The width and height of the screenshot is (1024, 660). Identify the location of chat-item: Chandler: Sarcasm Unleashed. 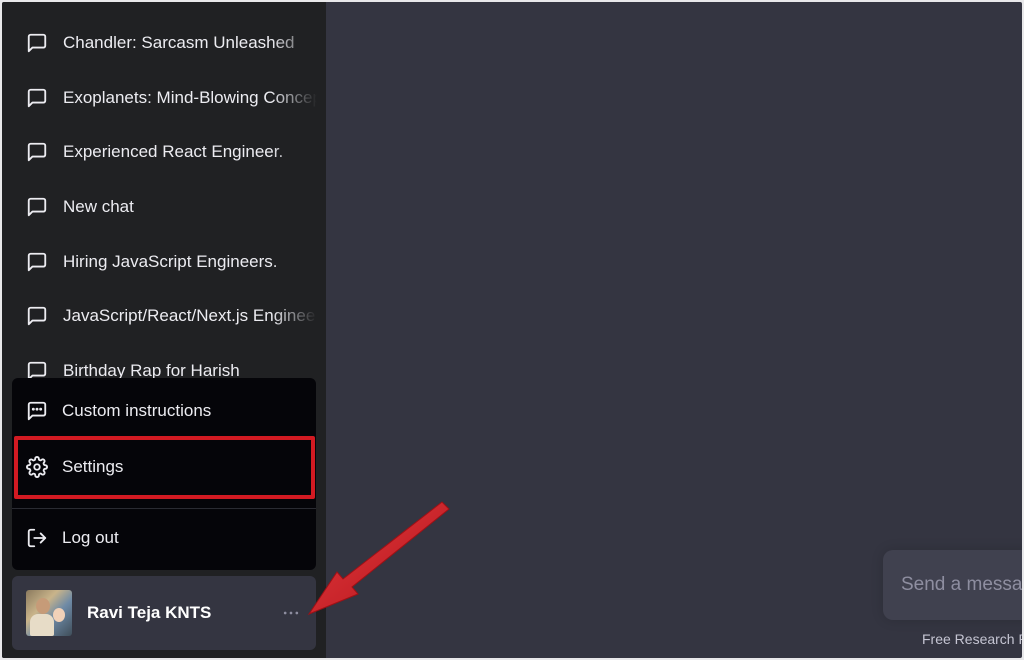
(164, 43).